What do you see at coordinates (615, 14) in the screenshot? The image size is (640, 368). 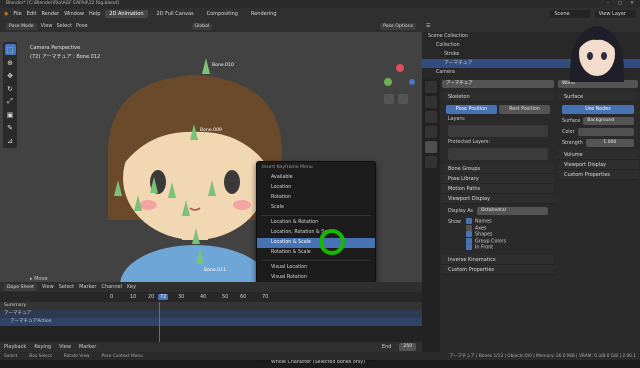 I see `view-layer-selector: View Layer` at bounding box center [615, 14].